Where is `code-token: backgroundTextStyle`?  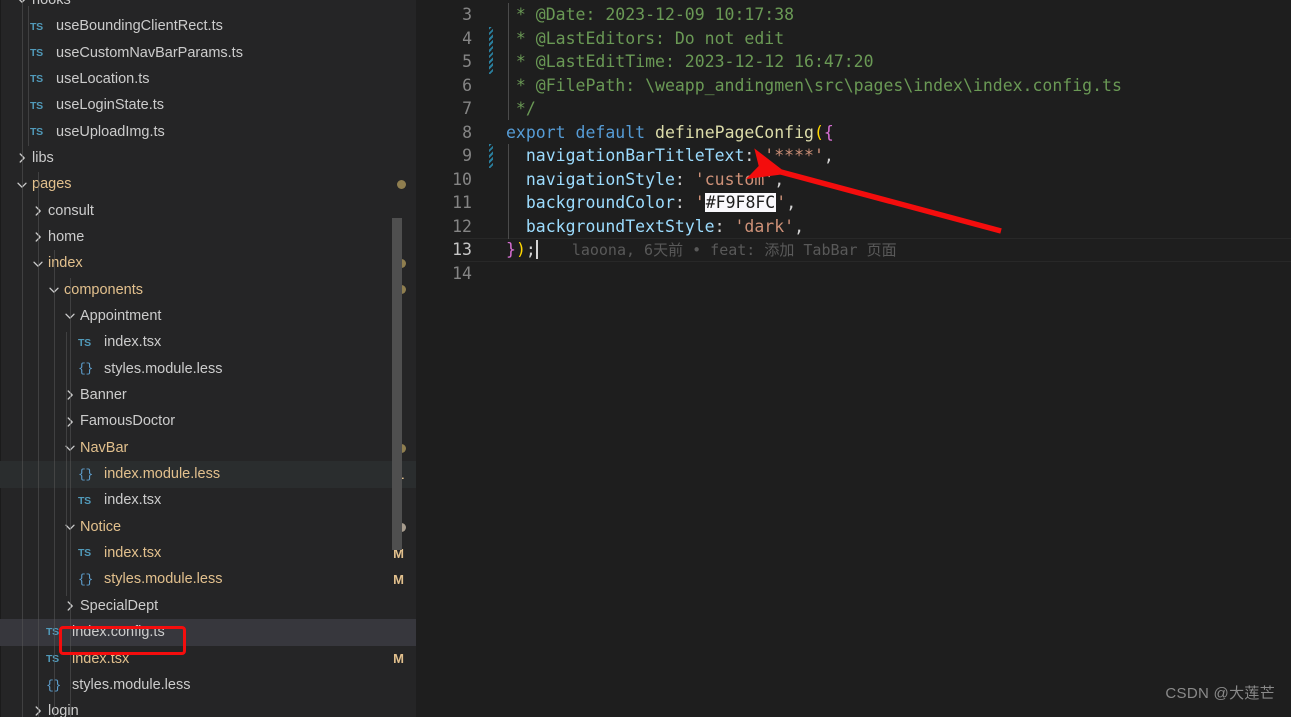 code-token: backgroundTextStyle is located at coordinates (620, 226).